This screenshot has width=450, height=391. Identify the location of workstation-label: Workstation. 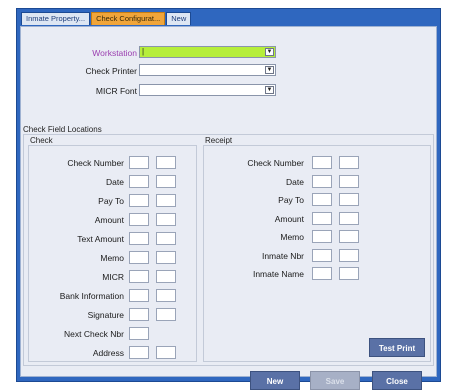
(114, 53).